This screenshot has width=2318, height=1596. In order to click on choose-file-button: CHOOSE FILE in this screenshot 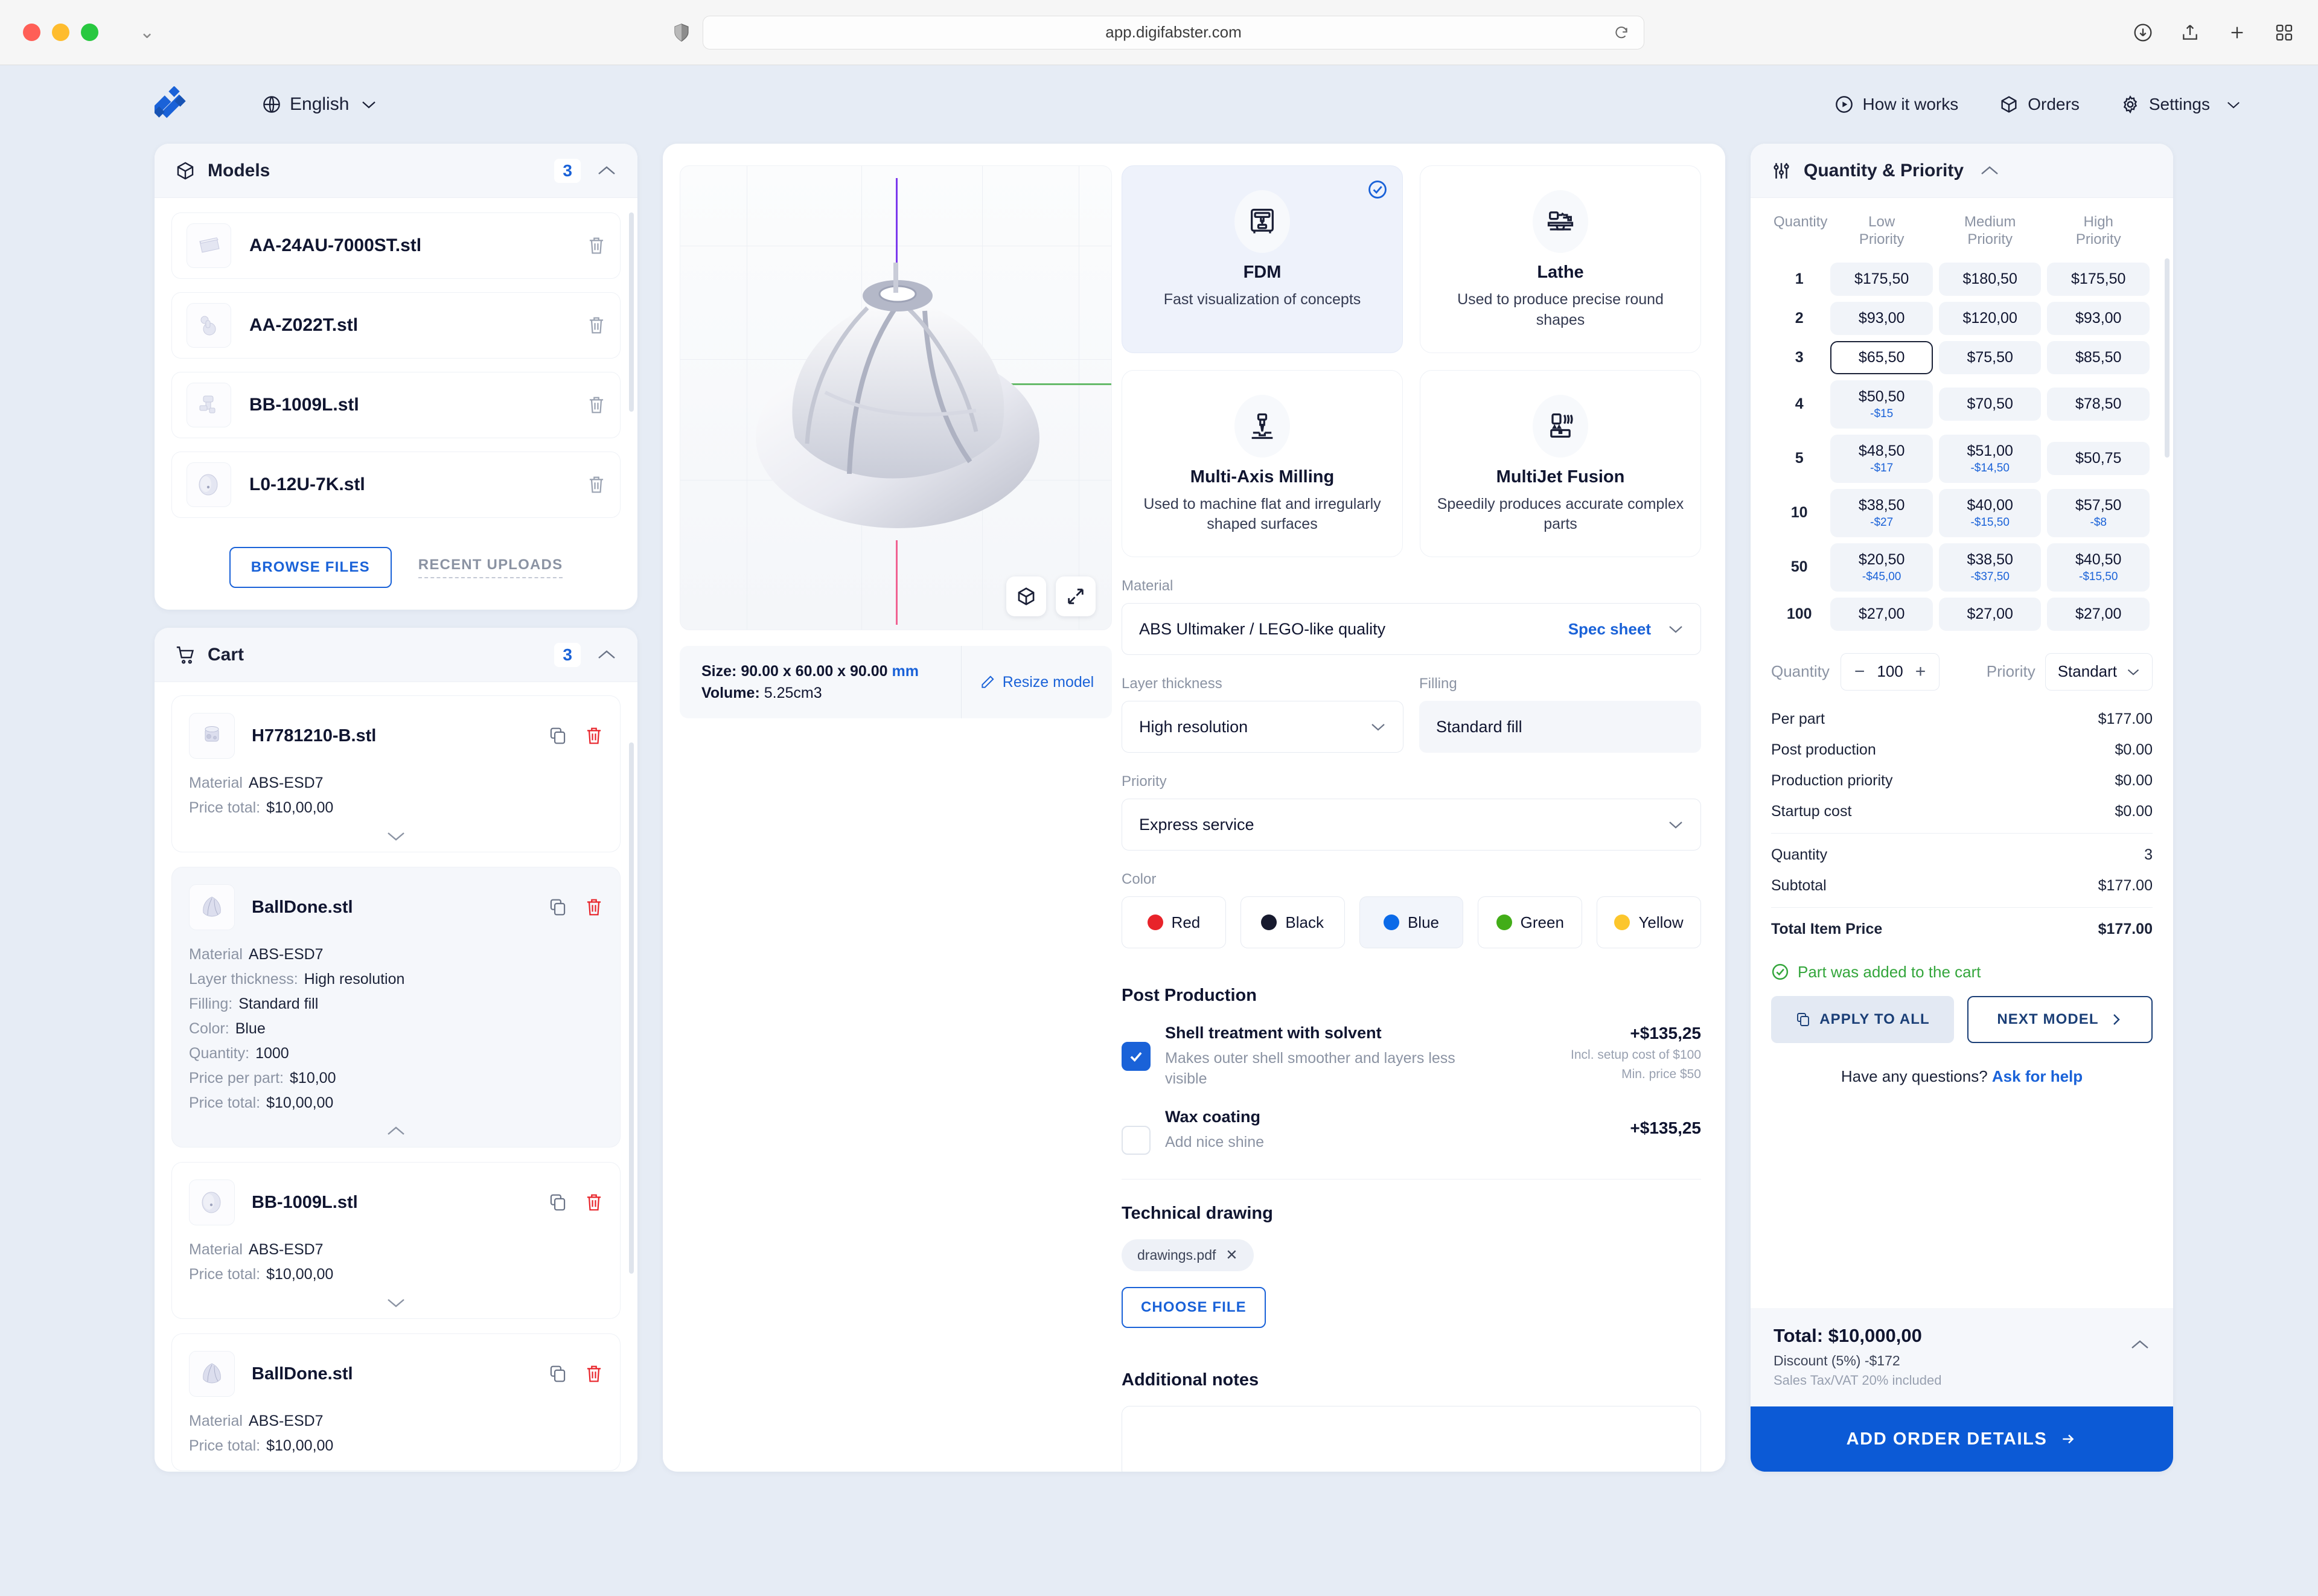, I will do `click(1194, 1307)`.